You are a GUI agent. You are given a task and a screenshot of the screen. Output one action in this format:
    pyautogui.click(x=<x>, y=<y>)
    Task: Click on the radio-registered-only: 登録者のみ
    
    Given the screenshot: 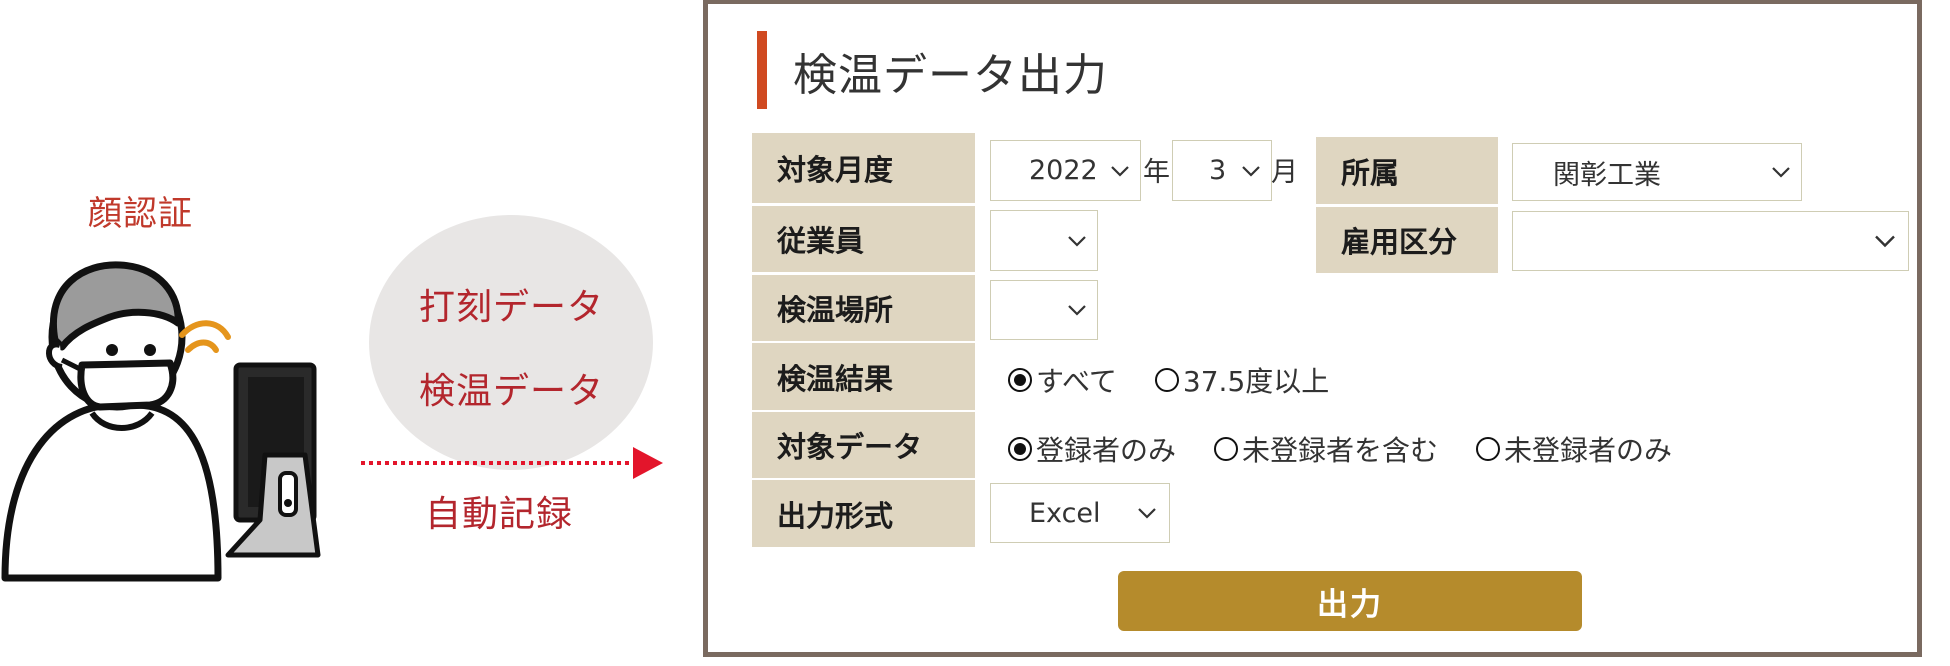 What is the action you would take?
    pyautogui.click(x=1092, y=449)
    